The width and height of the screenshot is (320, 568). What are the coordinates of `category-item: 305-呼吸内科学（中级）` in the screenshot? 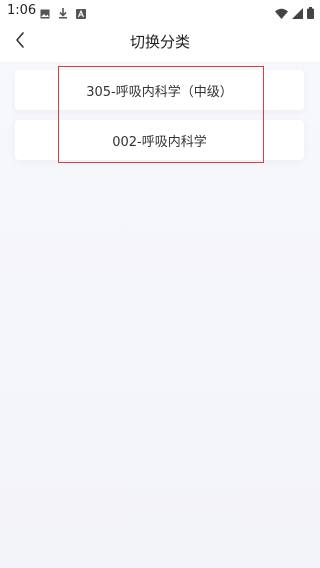 It's located at (159, 90).